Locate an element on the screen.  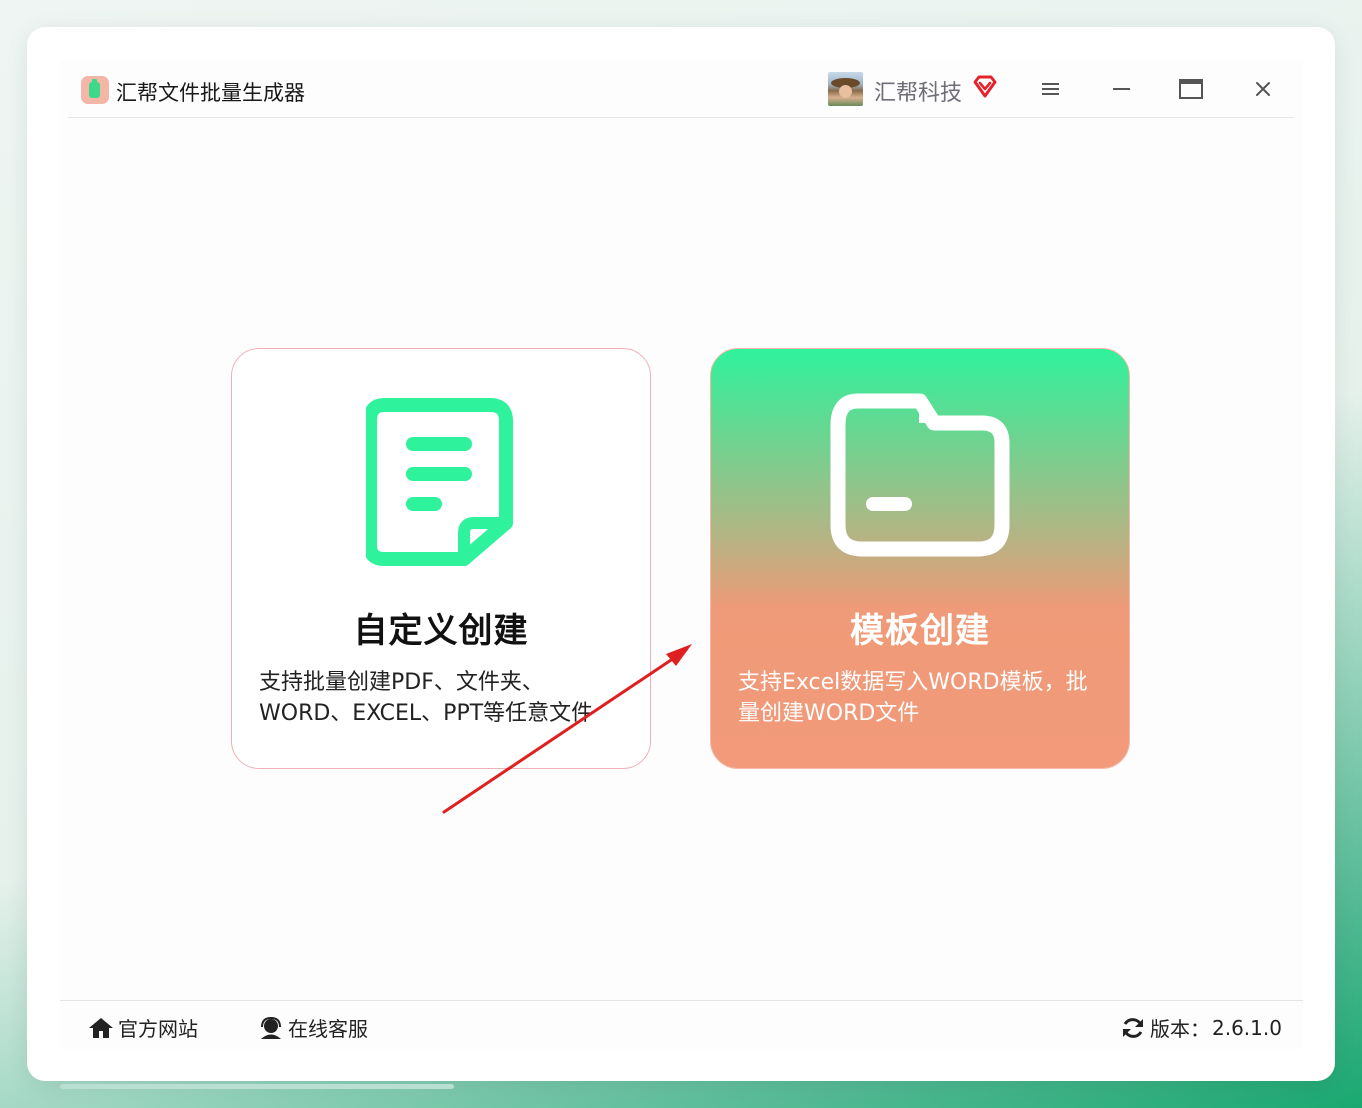
maximize-icon is located at coordinates (1191, 89).